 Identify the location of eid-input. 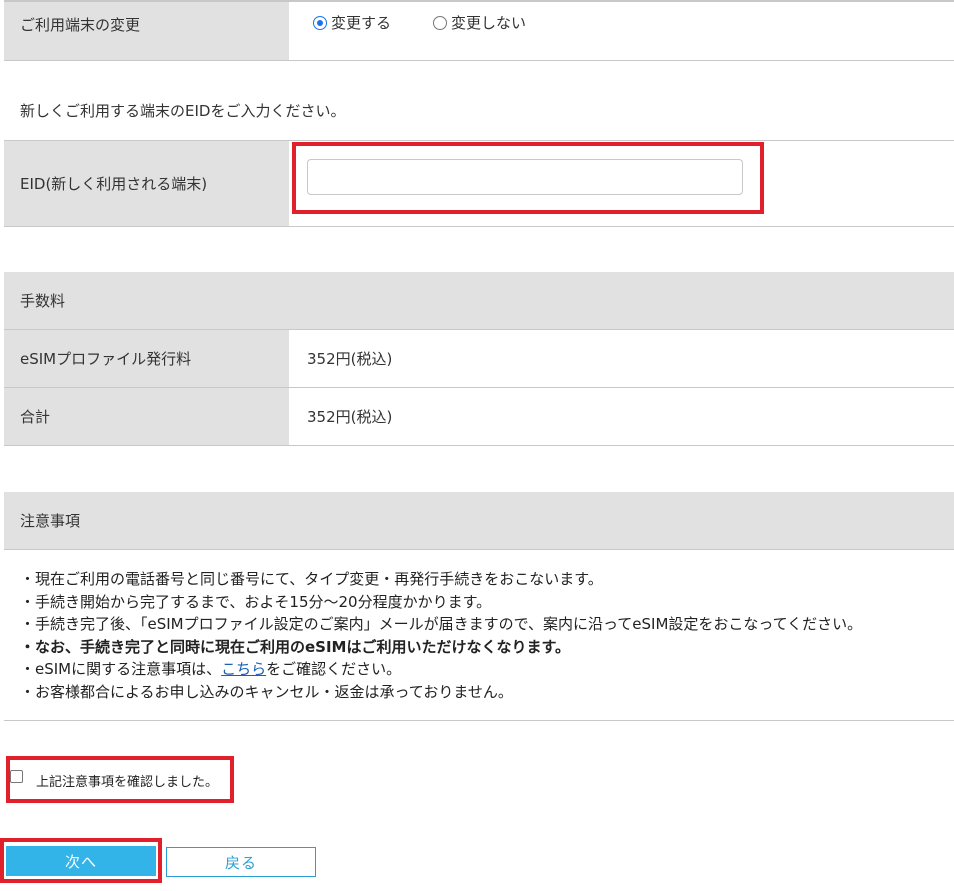
(525, 177).